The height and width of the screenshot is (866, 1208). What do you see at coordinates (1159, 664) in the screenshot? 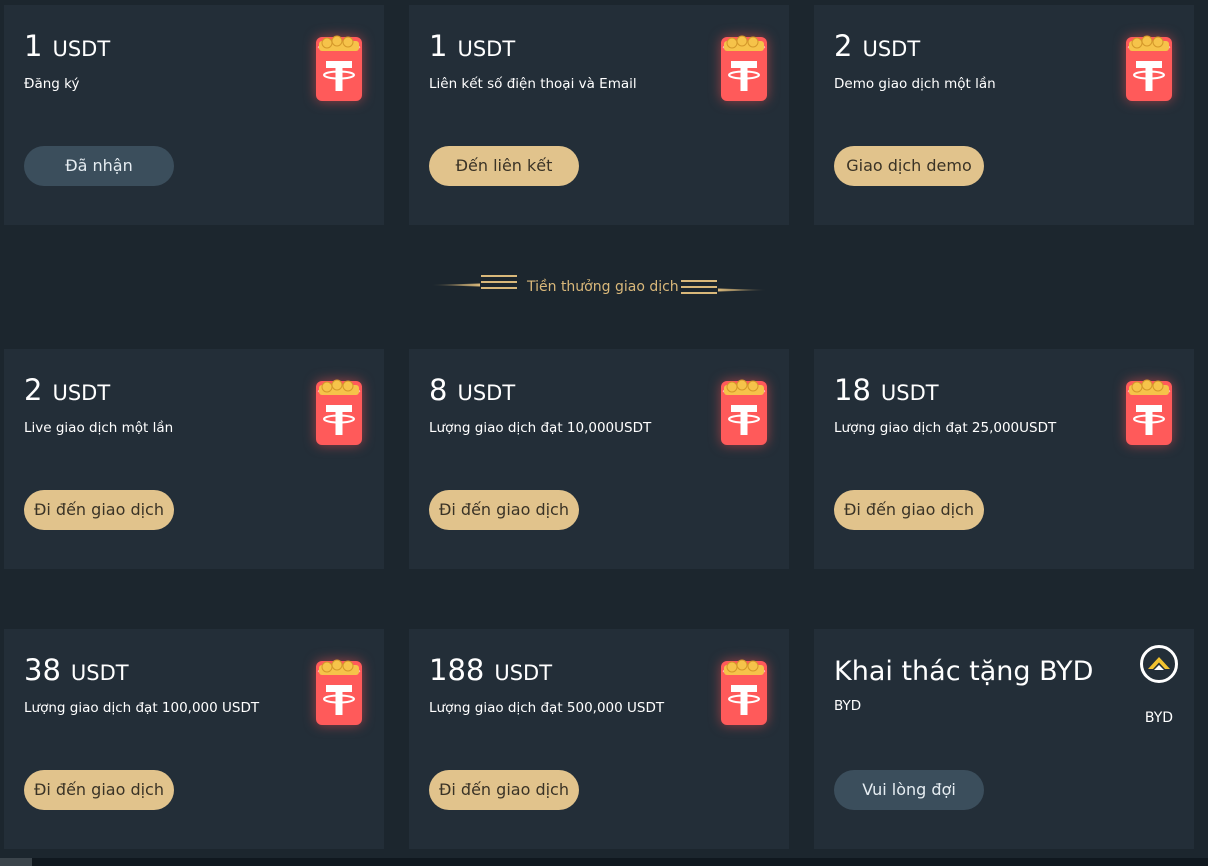
I see `byd-logo-icon` at bounding box center [1159, 664].